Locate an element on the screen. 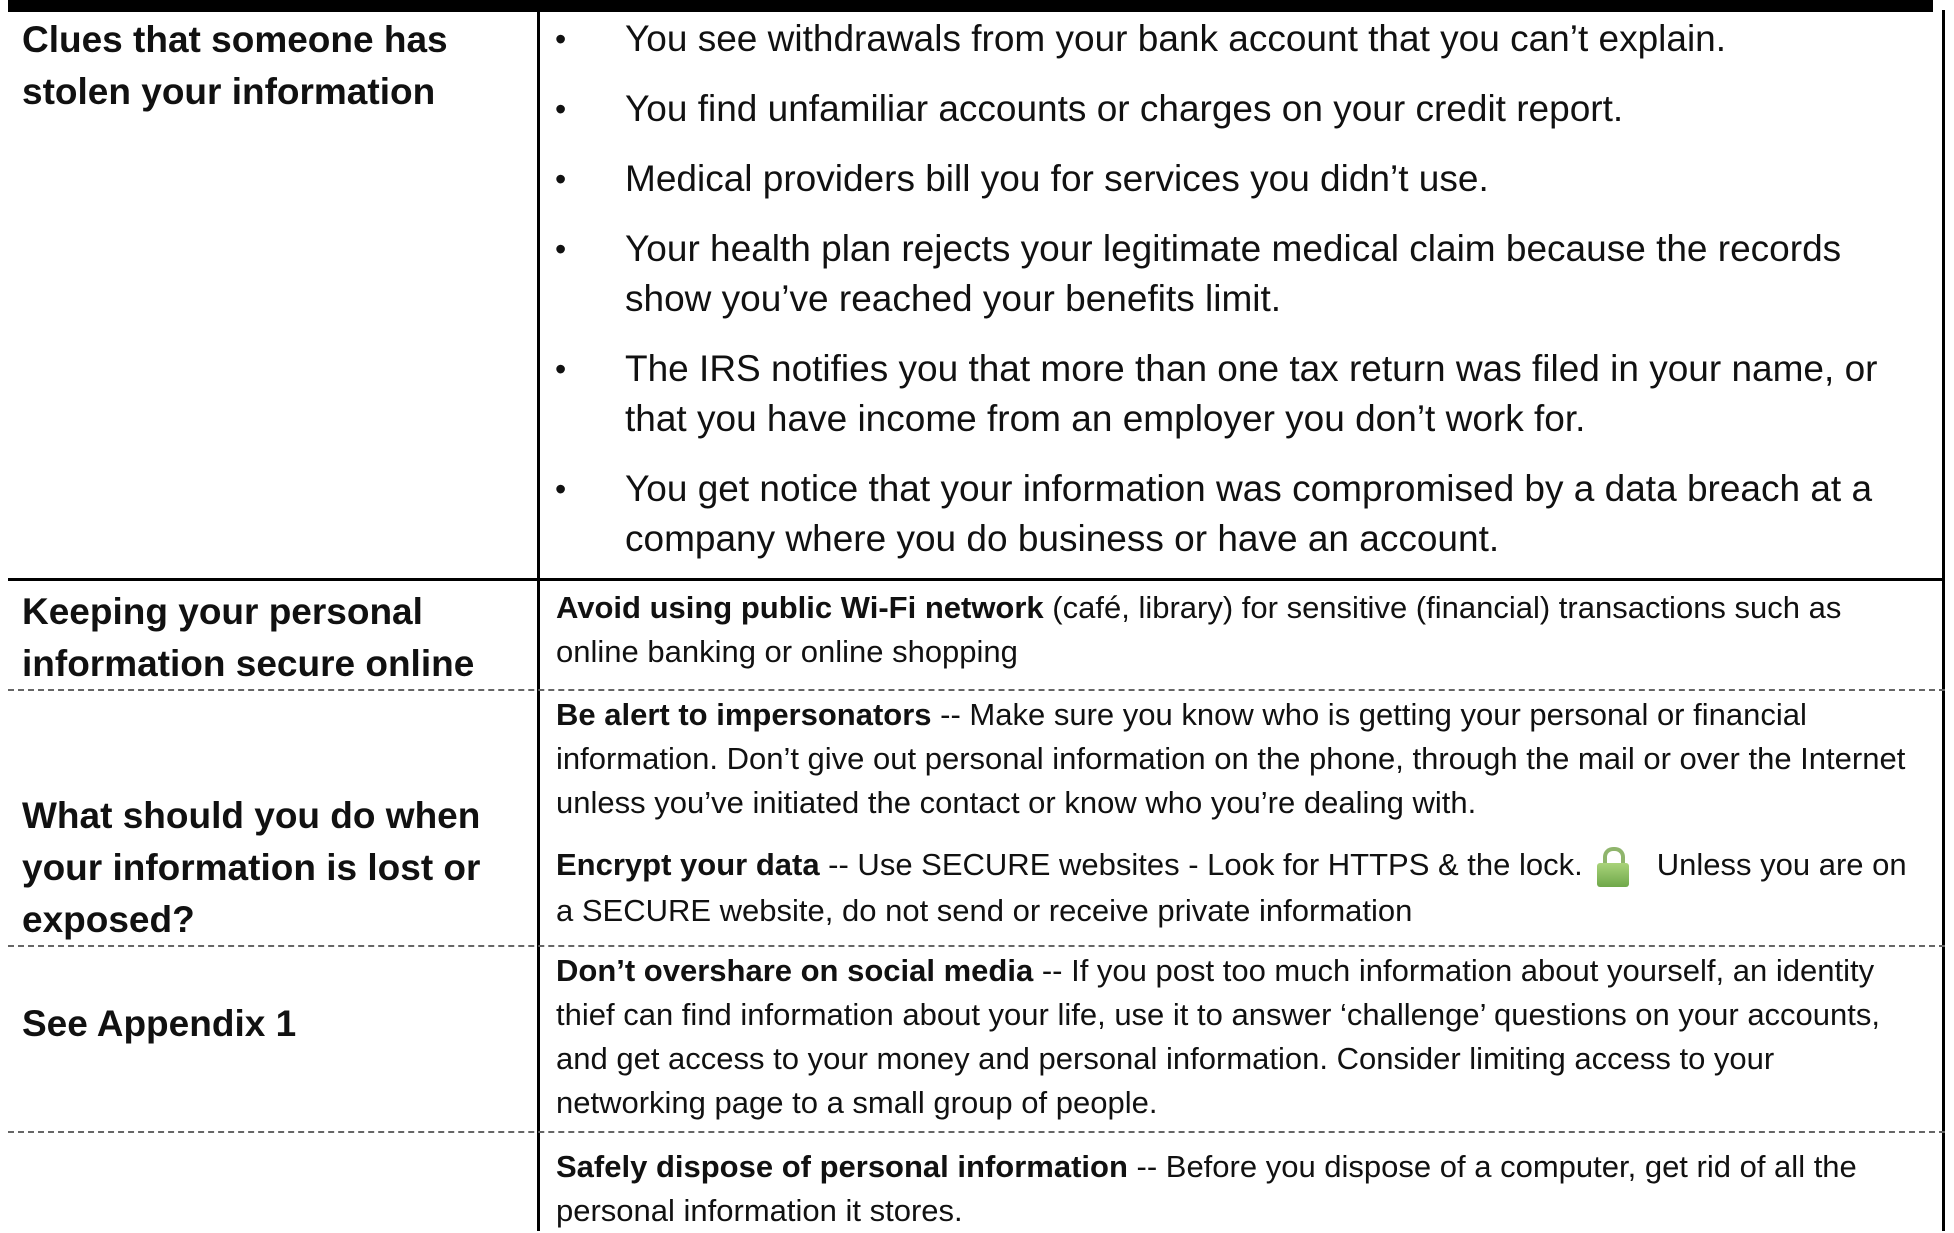 Image resolution: width=1954 pixels, height=1233 pixels. right-border is located at coordinates (1943, 620).